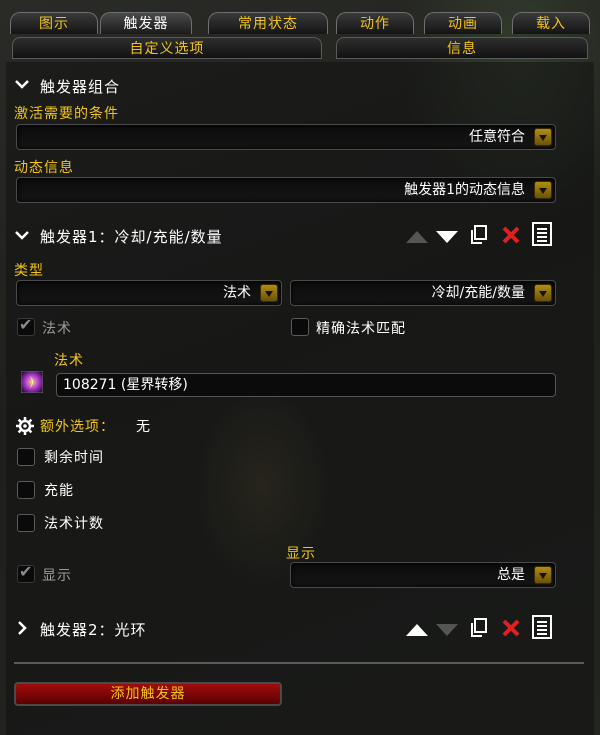 The height and width of the screenshot is (735, 600). What do you see at coordinates (143, 427) in the screenshot?
I see `extra-options-value: 无` at bounding box center [143, 427].